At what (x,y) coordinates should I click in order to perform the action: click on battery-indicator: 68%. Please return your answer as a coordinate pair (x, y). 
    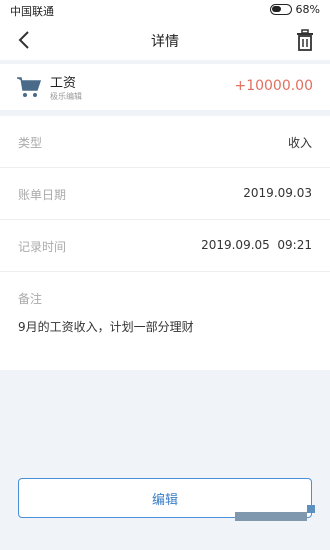
    Looking at the image, I should click on (294, 9).